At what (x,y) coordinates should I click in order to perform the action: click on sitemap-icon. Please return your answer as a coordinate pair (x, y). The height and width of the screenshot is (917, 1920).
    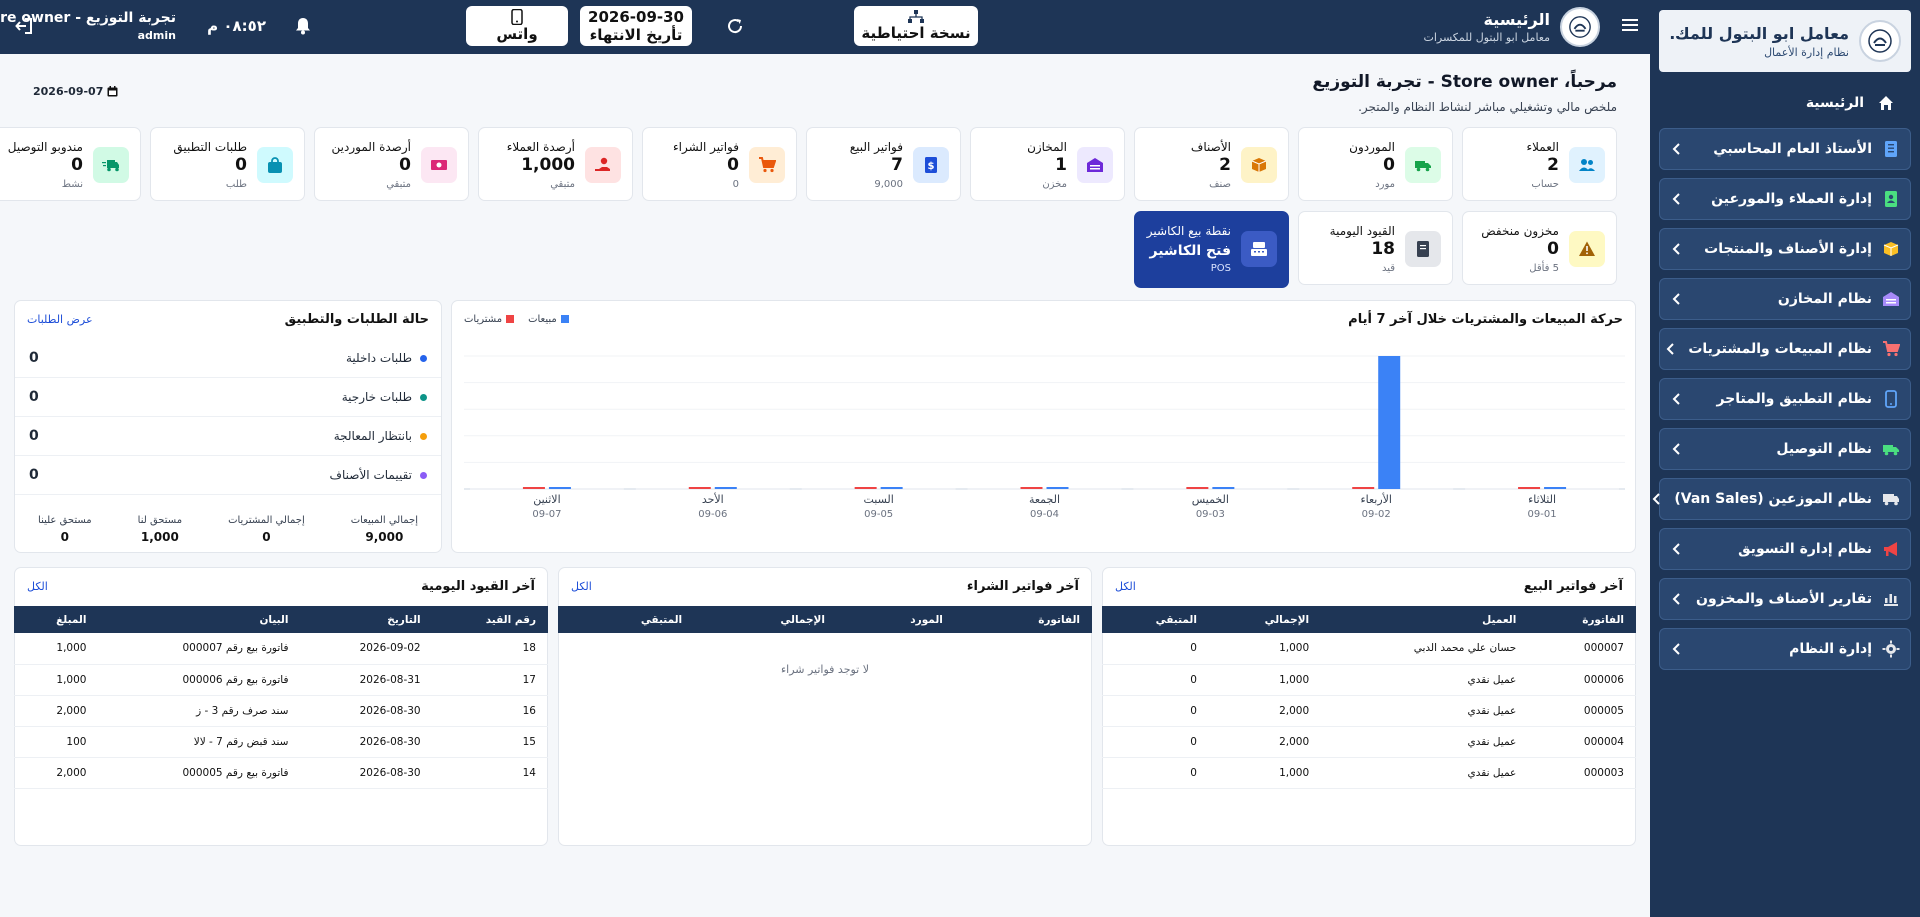
    Looking at the image, I should click on (916, 17).